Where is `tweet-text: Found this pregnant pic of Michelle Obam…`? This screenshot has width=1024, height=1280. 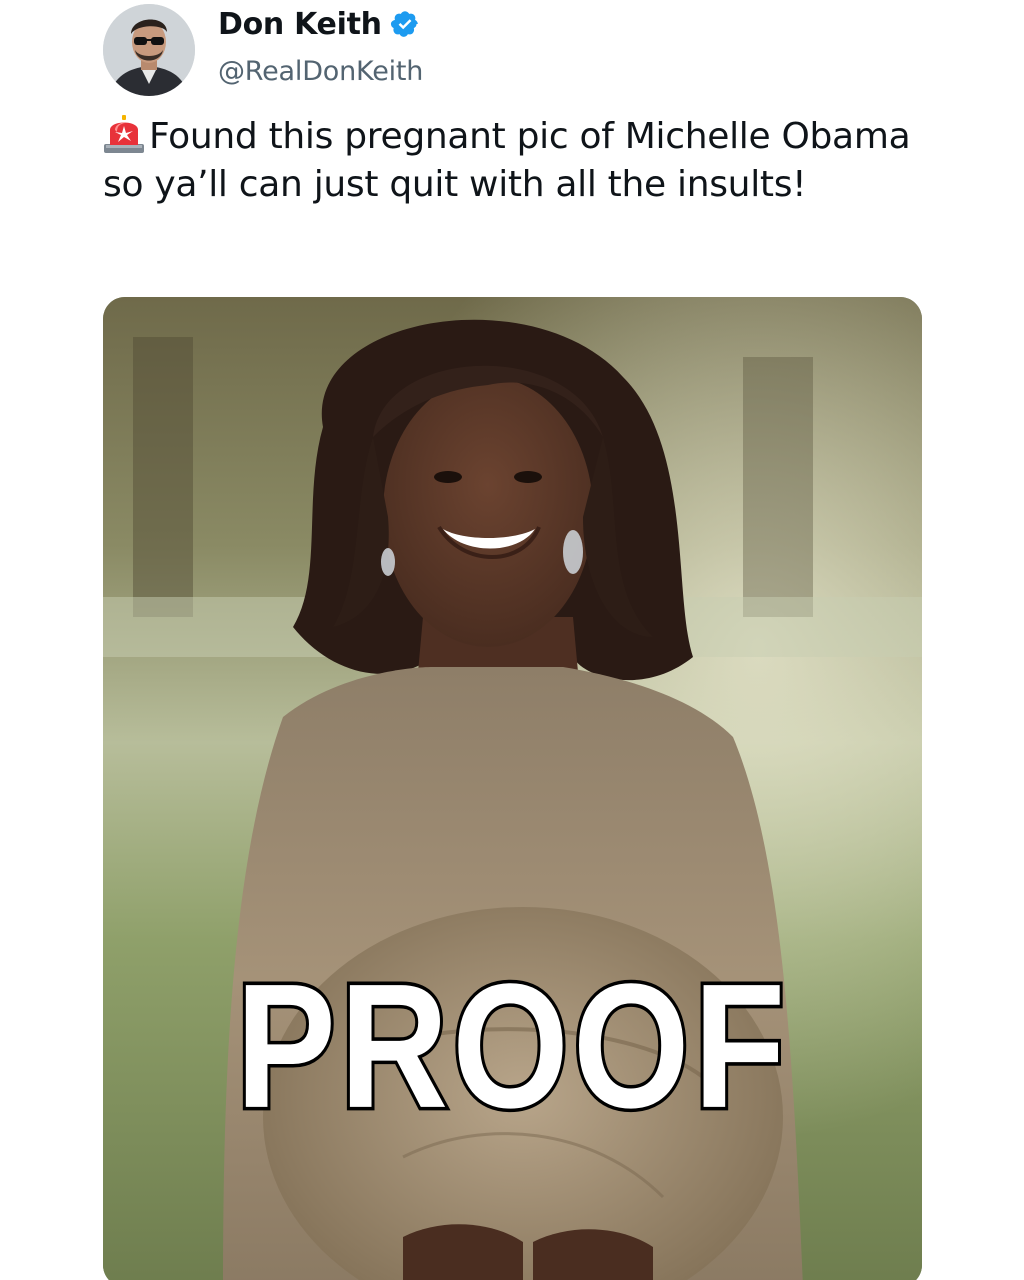 tweet-text: Found this pregnant pic of Michelle Obam… is located at coordinates (507, 160).